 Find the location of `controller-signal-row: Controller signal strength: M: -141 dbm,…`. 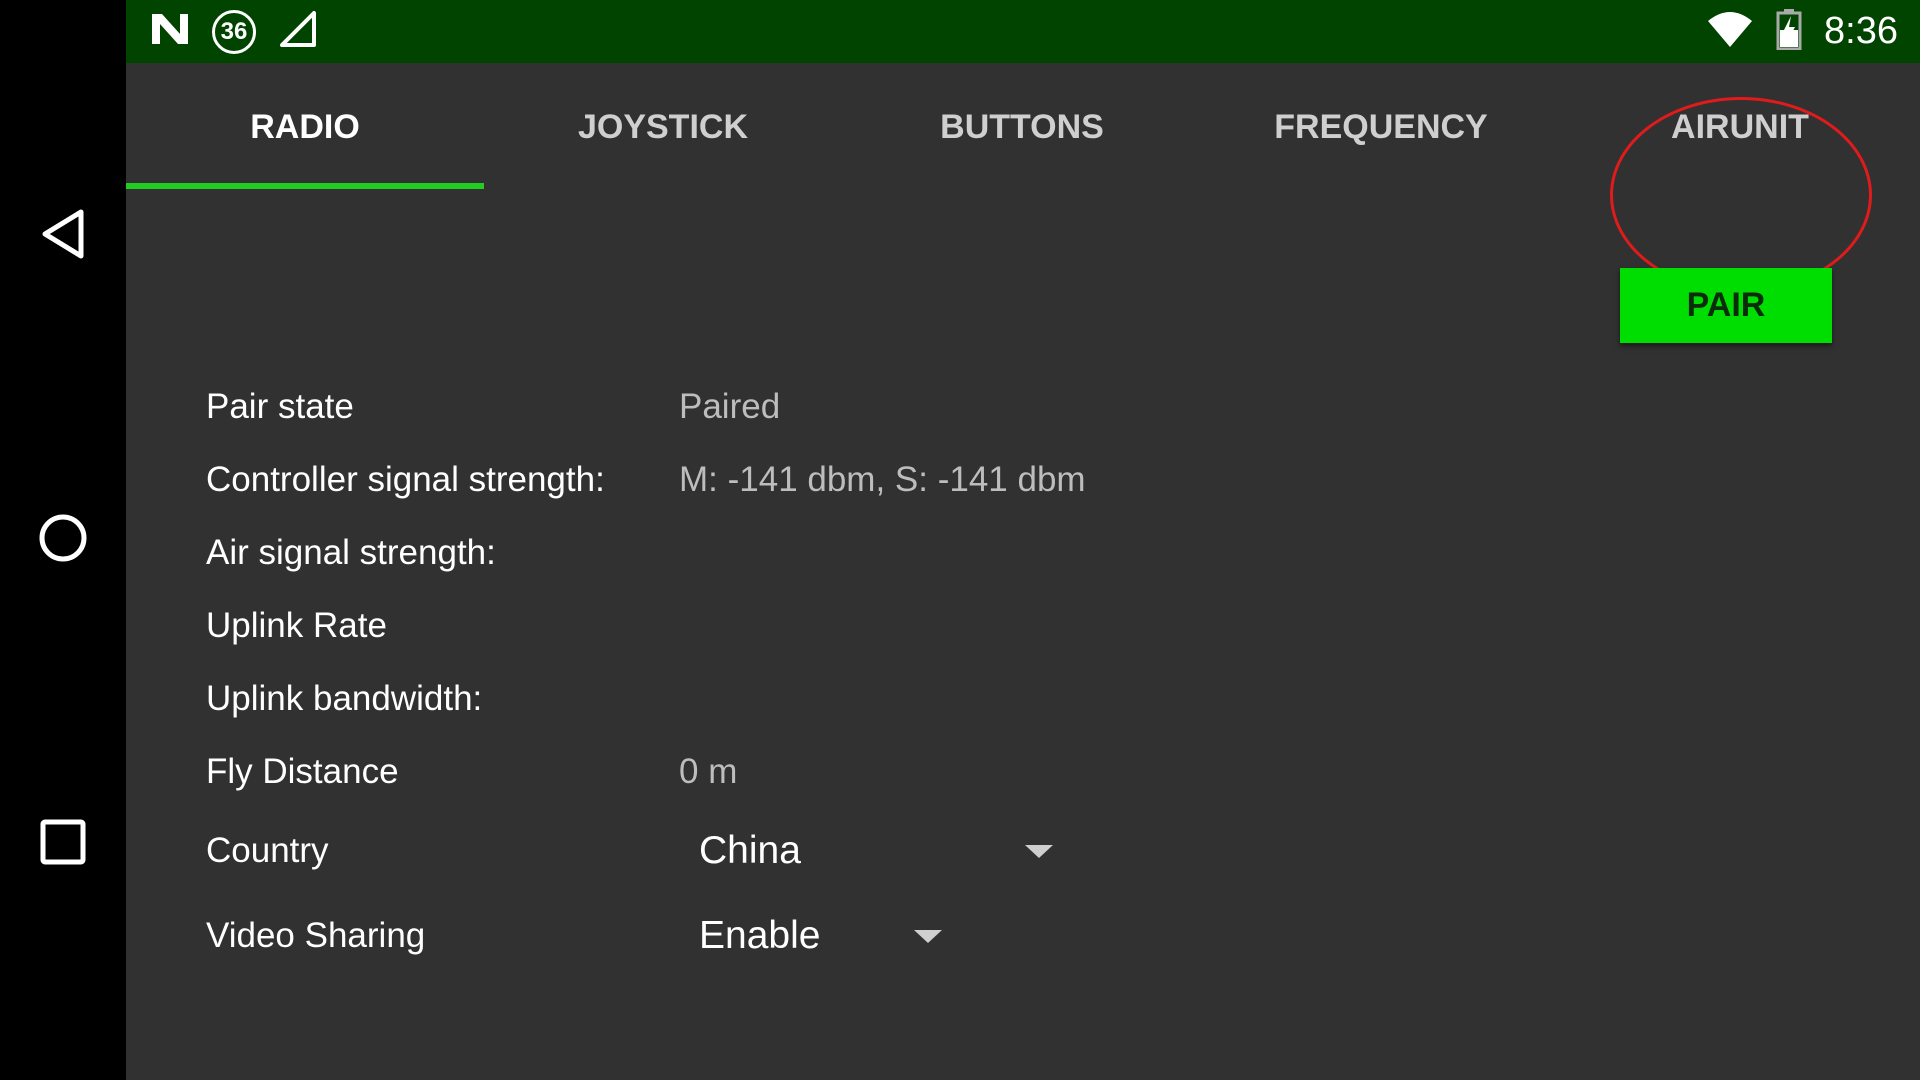

controller-signal-row: Controller signal strength: M: -141 dbm,… is located at coordinates (1006, 480).